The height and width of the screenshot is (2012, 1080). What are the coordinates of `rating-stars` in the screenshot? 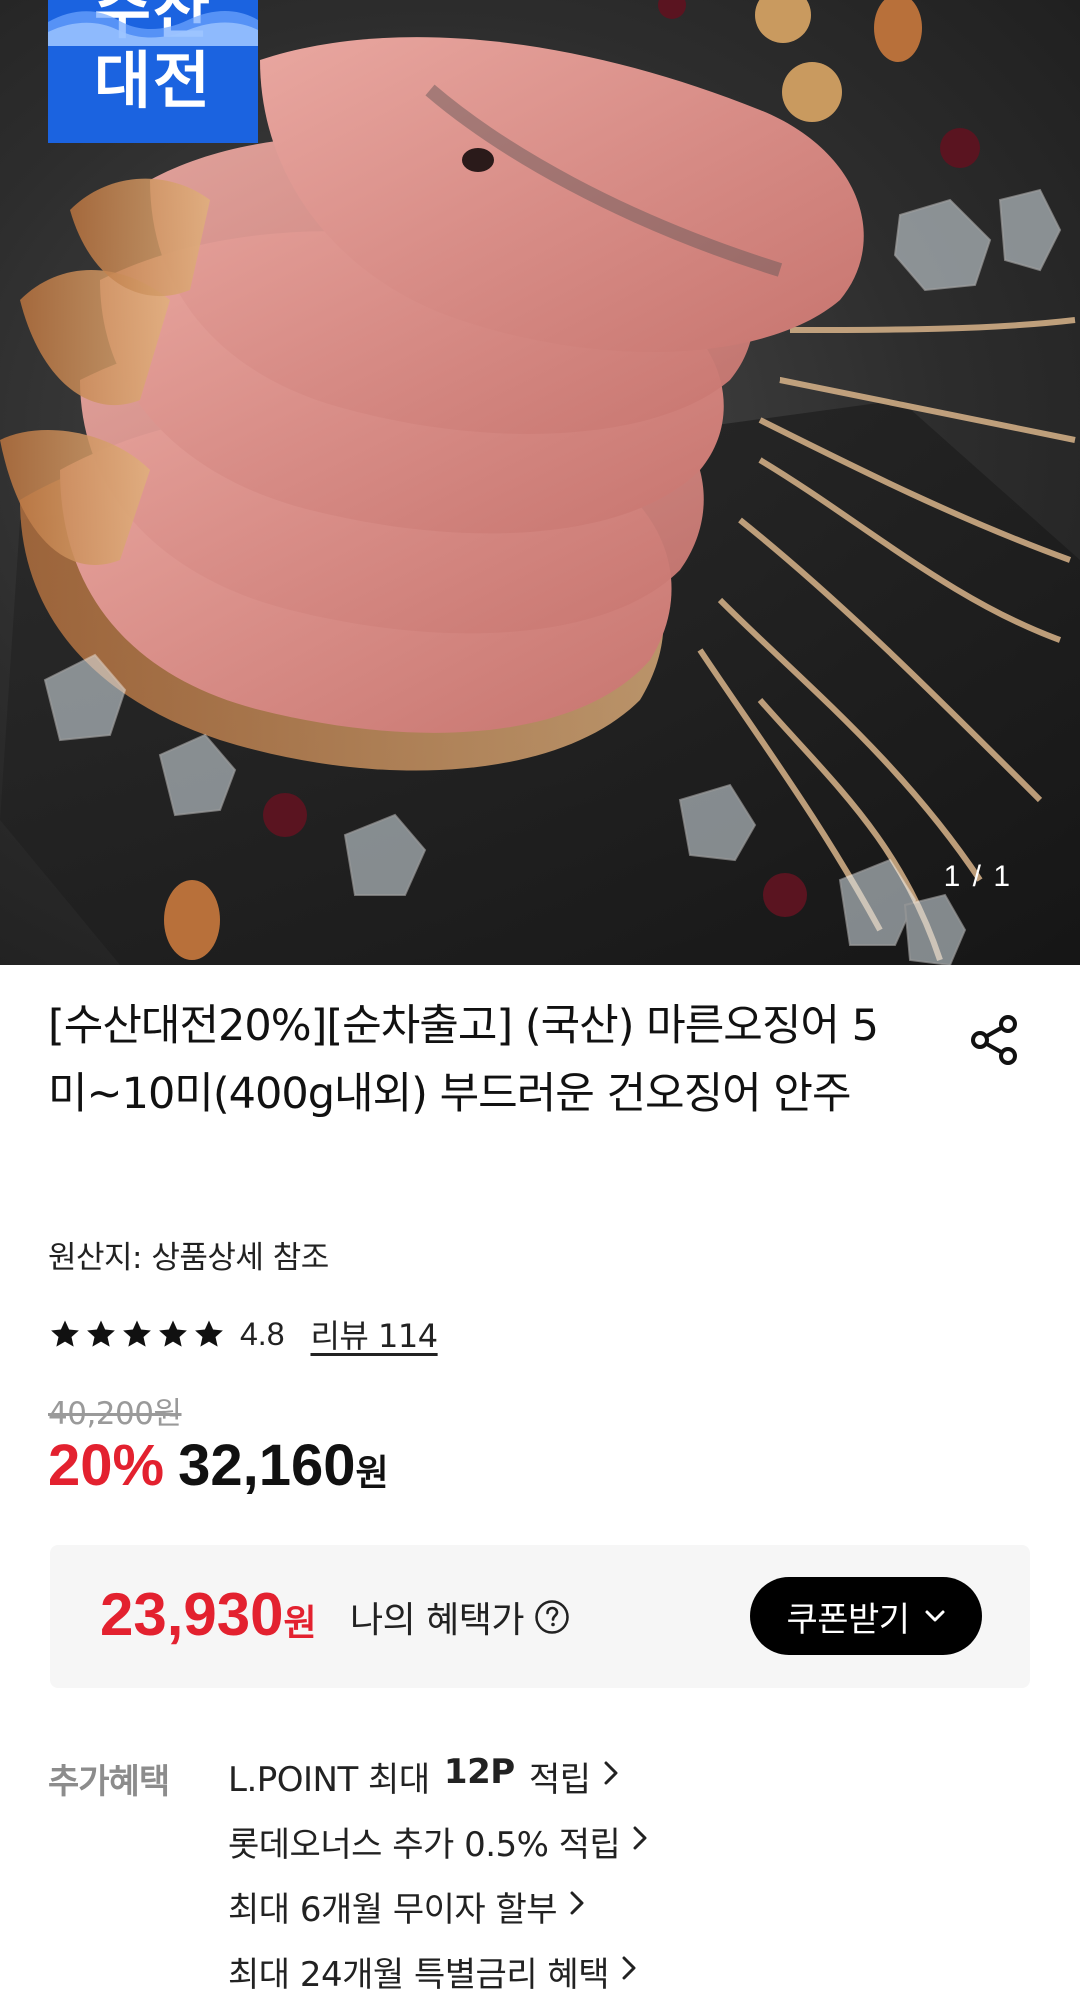 It's located at (137, 1334).